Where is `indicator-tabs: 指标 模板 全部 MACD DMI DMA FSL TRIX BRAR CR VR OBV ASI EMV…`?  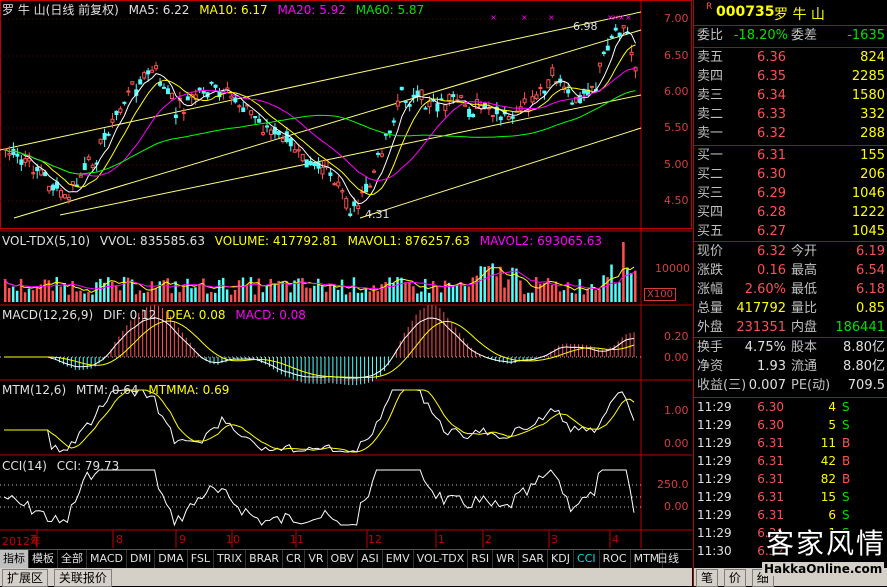 indicator-tabs: 指标 模板 全部 MACD DMI DMA FSL TRIX BRAR CR VR OBV ASI EMV… is located at coordinates (332, 559).